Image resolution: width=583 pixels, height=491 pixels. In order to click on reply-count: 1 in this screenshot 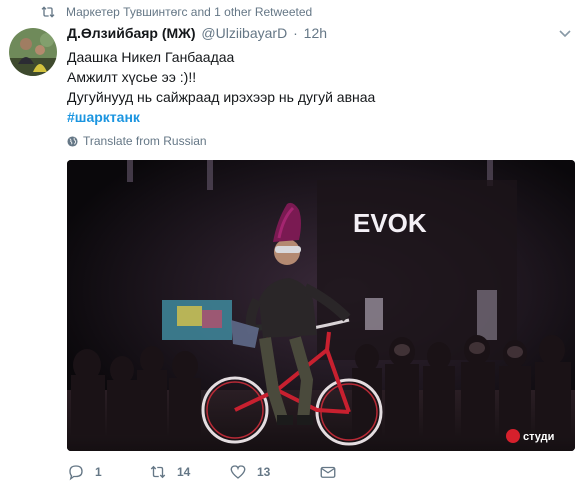, I will do `click(98, 472)`.